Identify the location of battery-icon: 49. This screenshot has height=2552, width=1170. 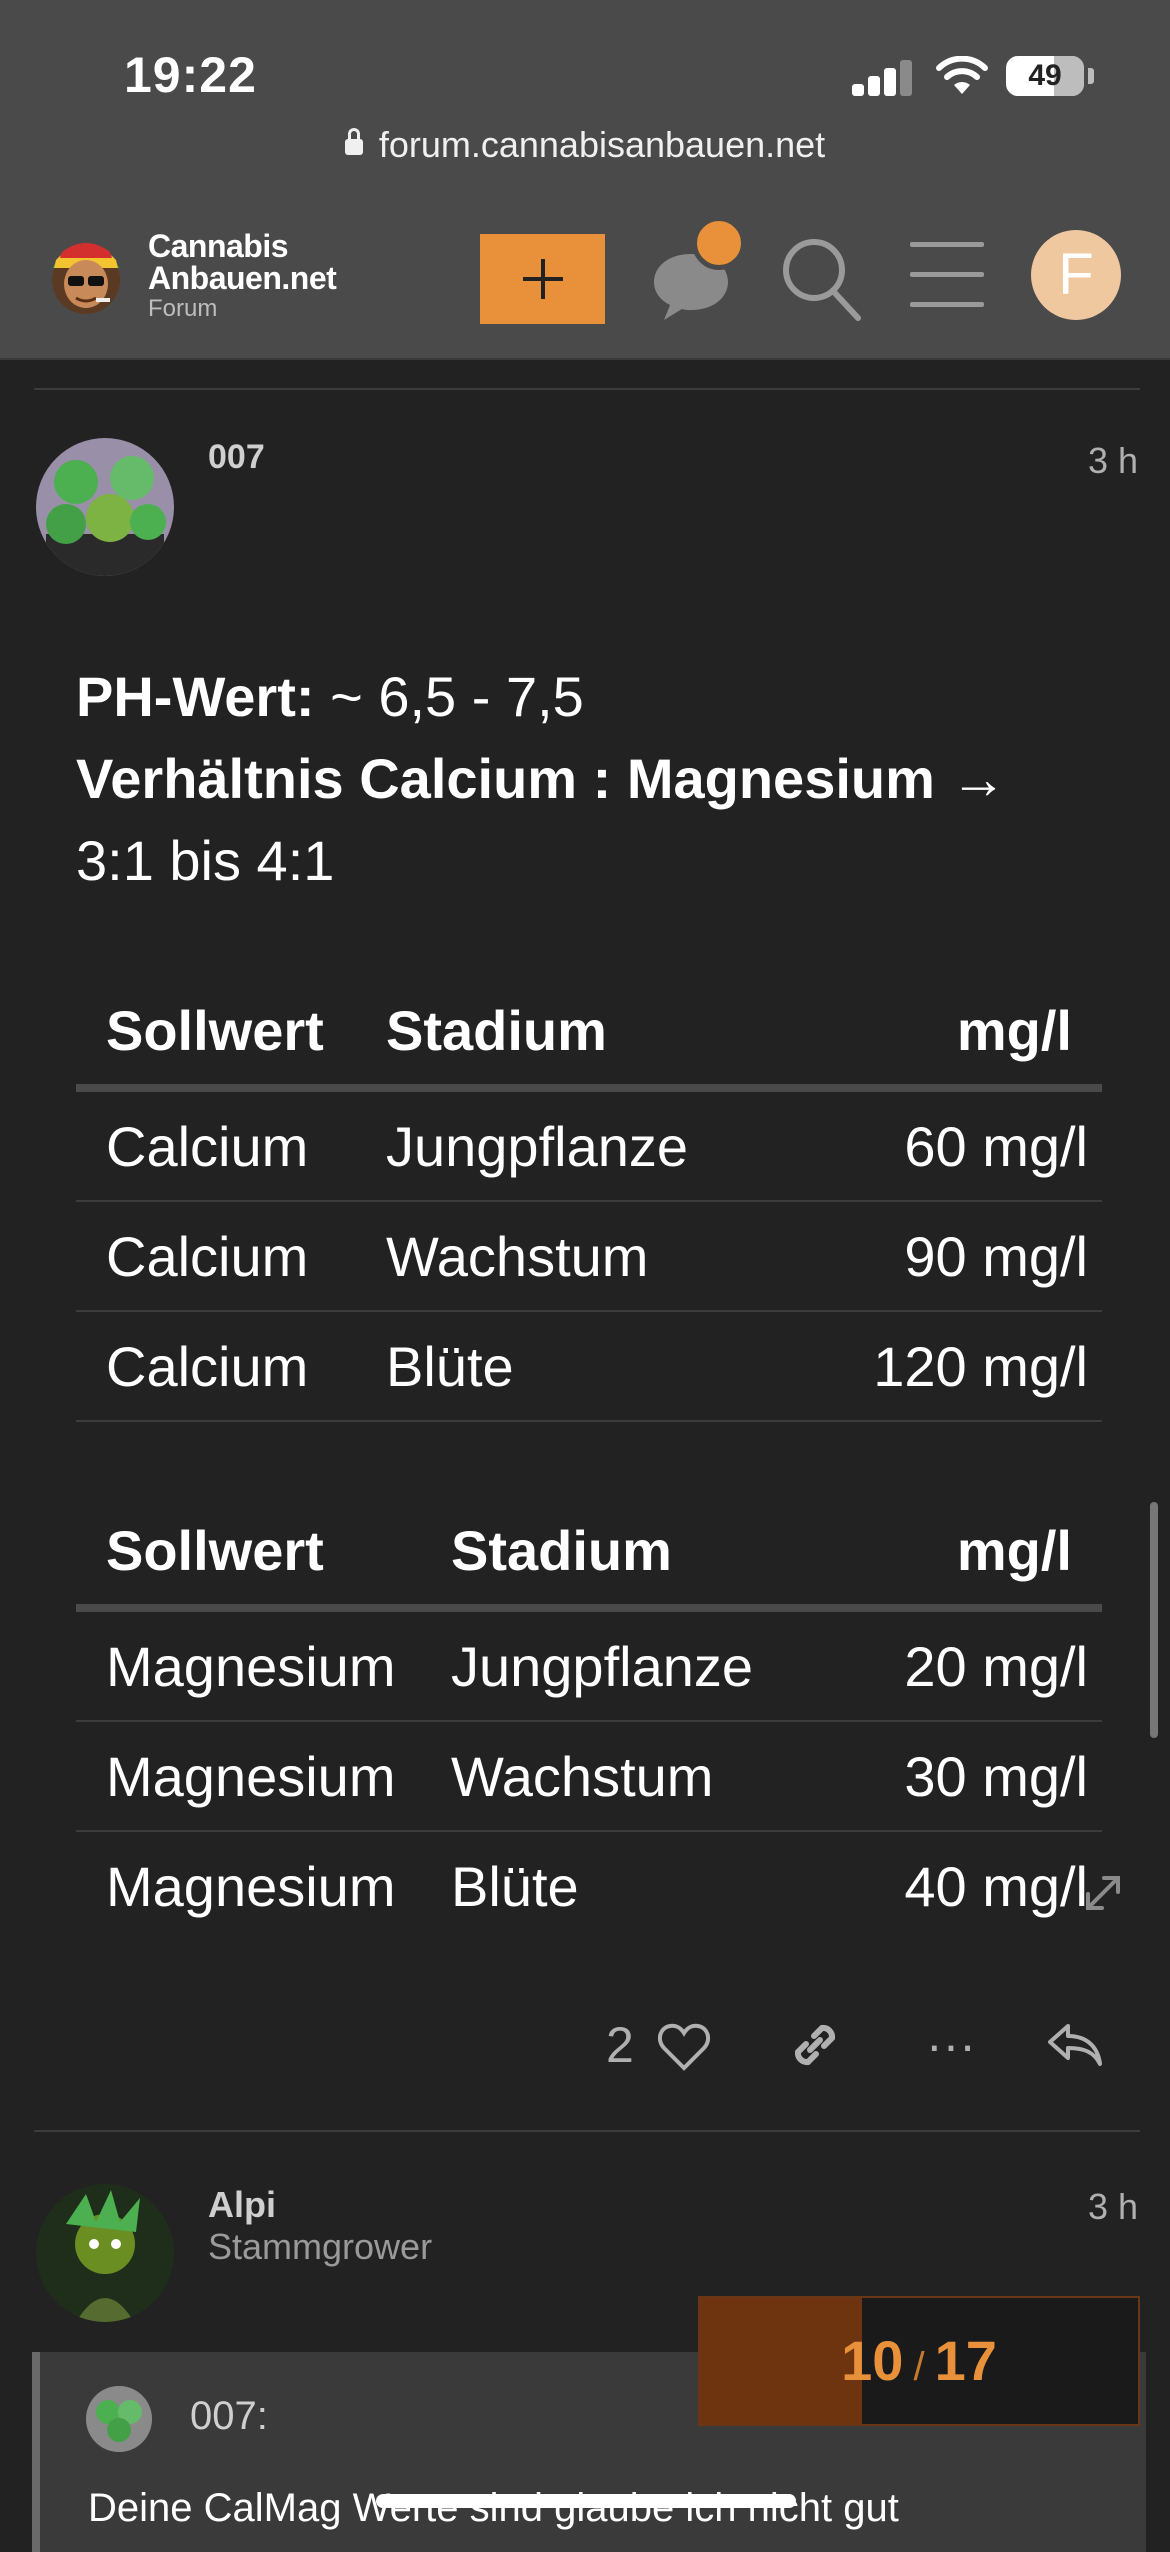
(1045, 76).